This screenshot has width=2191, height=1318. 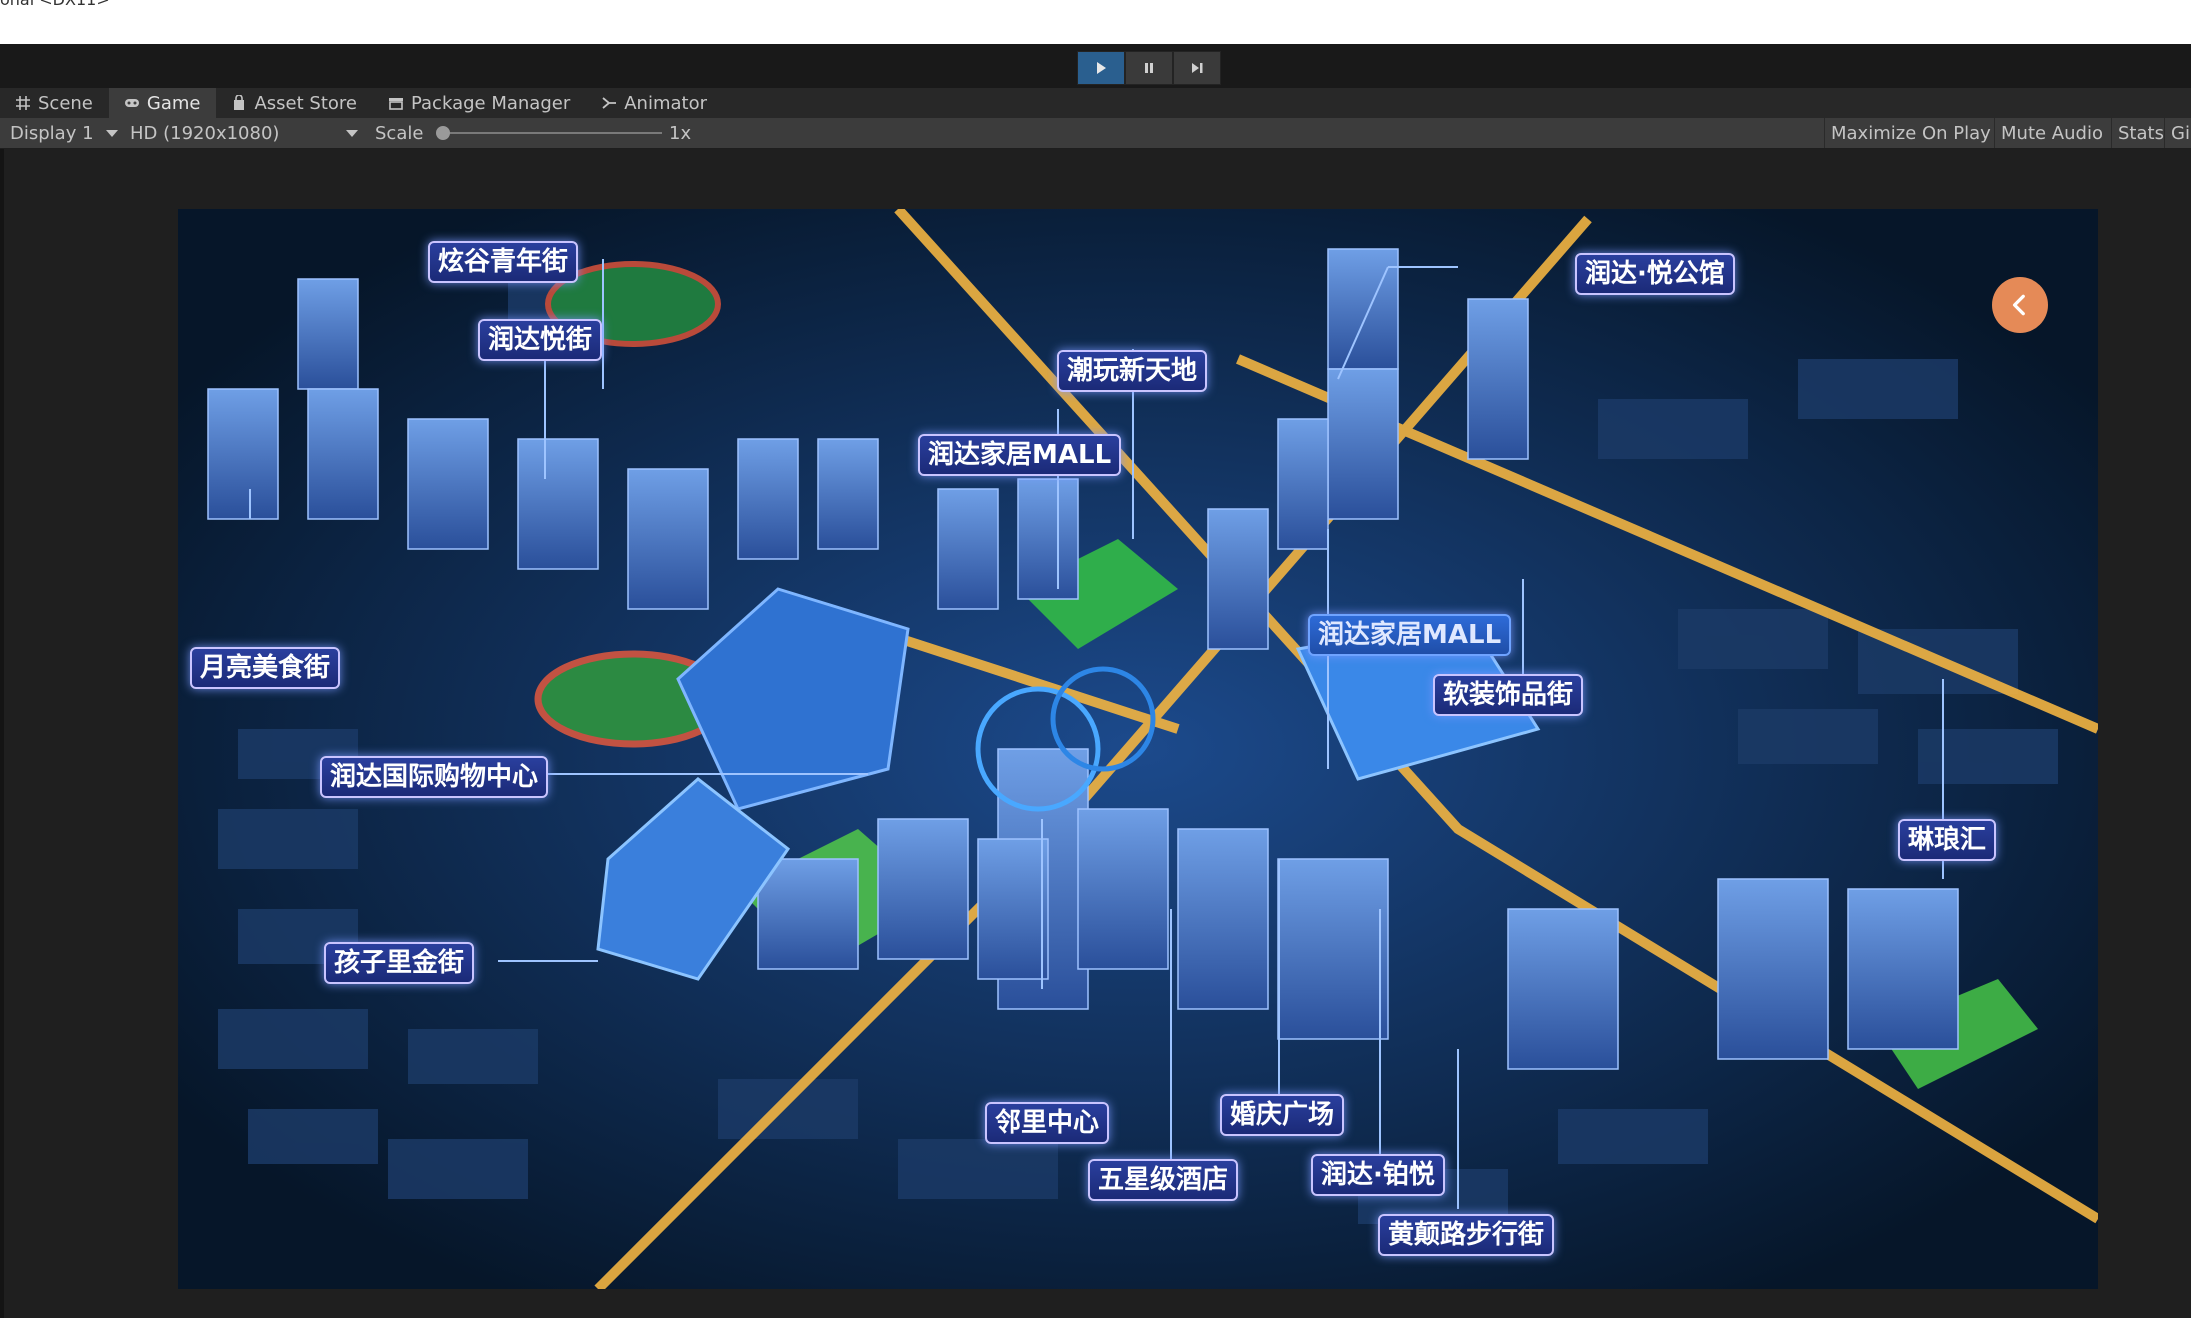 I want to click on back-button, so click(x=2020, y=305).